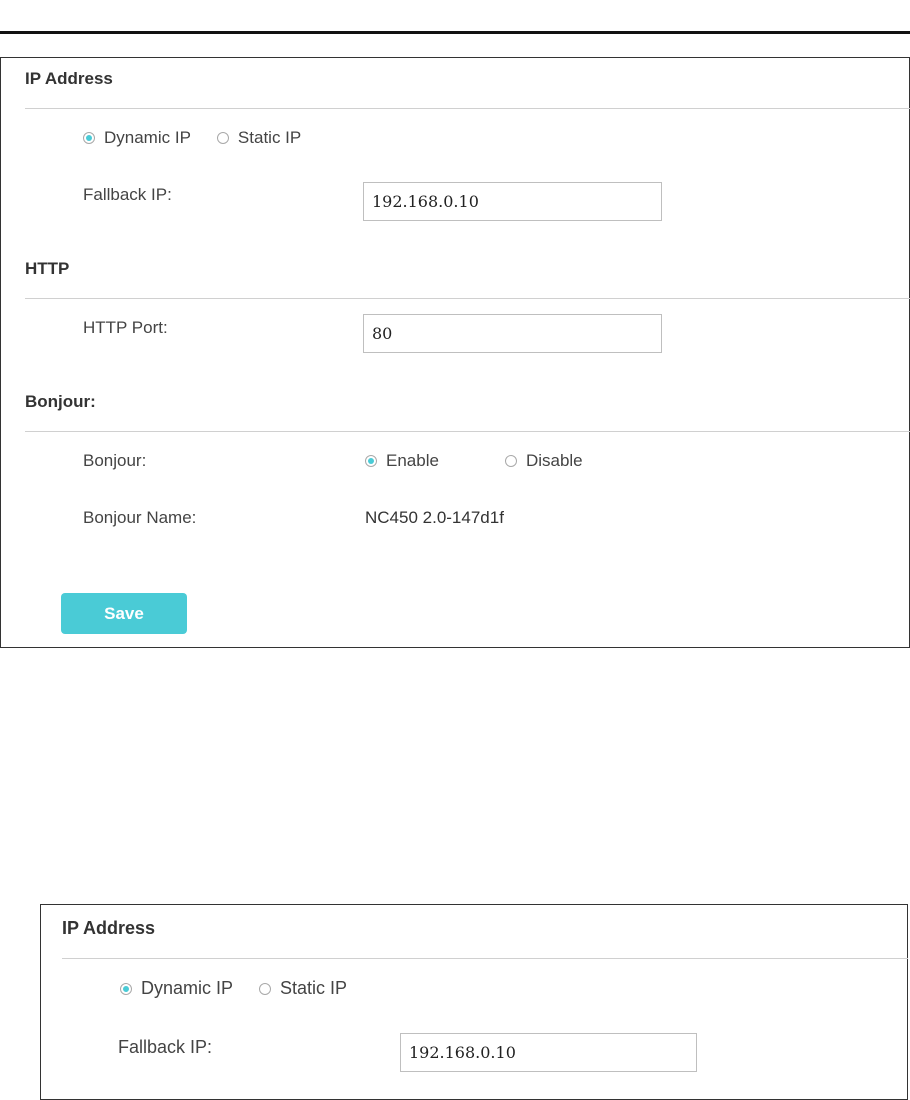 The height and width of the screenshot is (1100, 910). I want to click on bonjour-enable-radio: Enable, so click(402, 461).